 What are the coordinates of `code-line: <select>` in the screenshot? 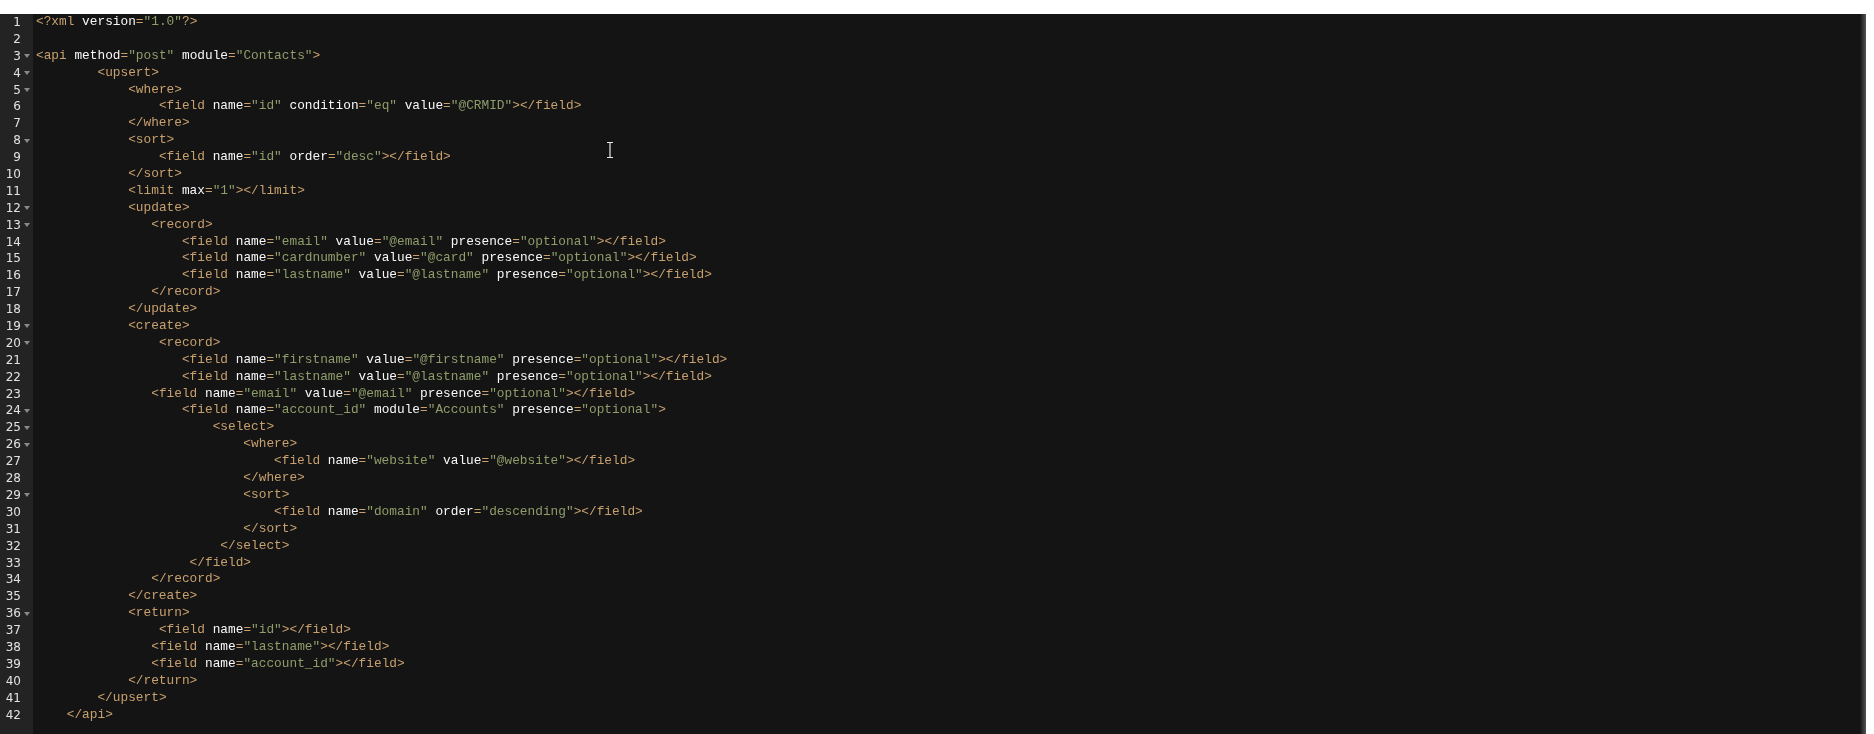 It's located at (243, 427).